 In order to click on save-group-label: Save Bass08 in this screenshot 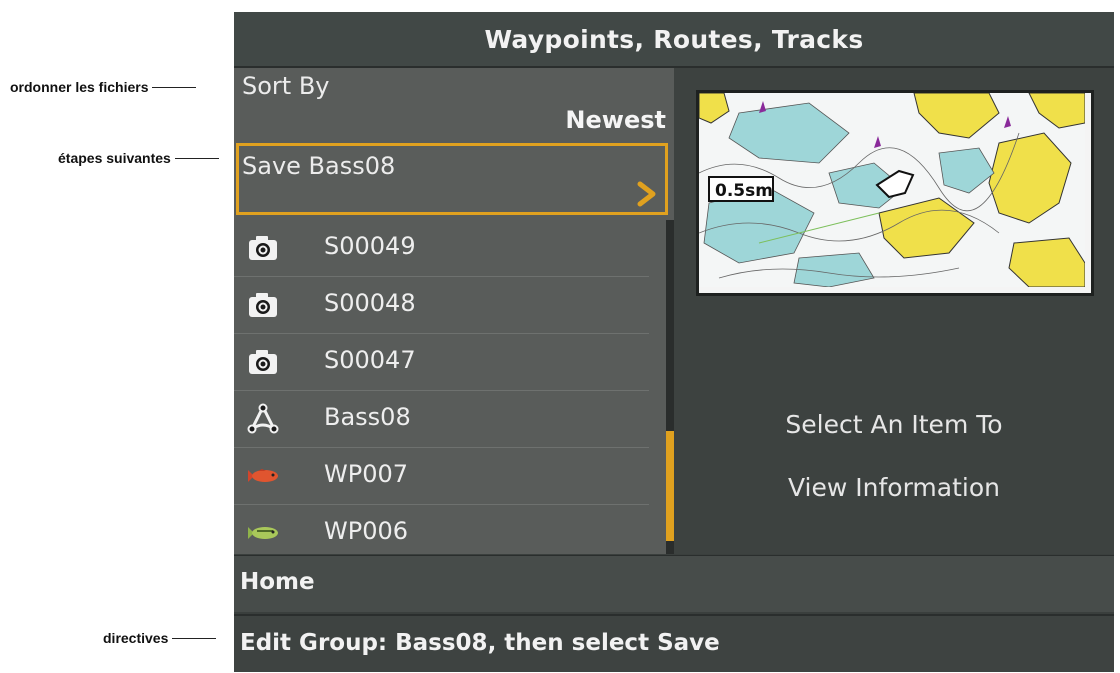, I will do `click(319, 166)`.